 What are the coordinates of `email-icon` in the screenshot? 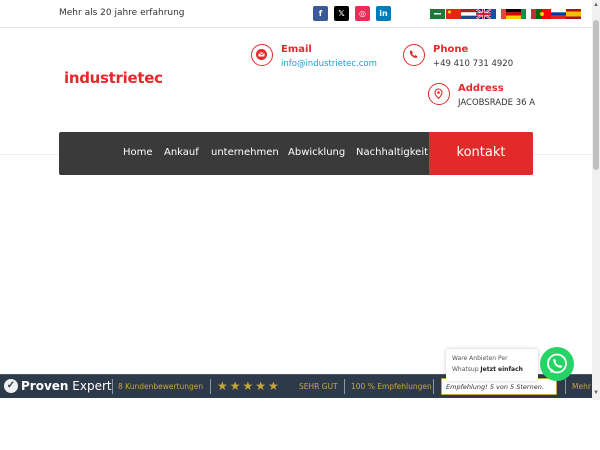 It's located at (262, 55).